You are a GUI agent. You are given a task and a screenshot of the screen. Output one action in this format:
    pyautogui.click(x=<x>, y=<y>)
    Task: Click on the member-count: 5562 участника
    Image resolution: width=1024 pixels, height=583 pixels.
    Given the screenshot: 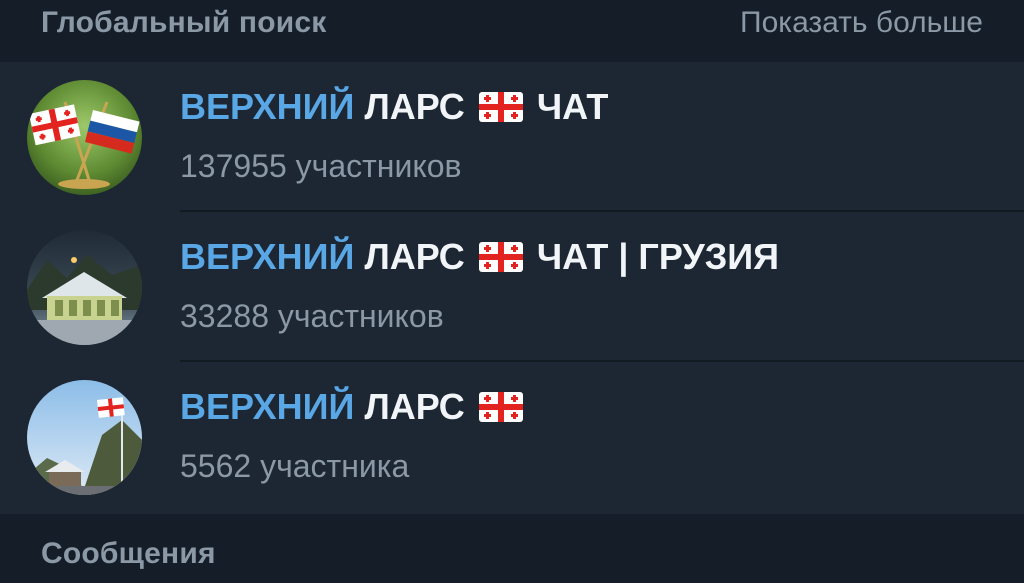 What is the action you would take?
    pyautogui.click(x=295, y=466)
    